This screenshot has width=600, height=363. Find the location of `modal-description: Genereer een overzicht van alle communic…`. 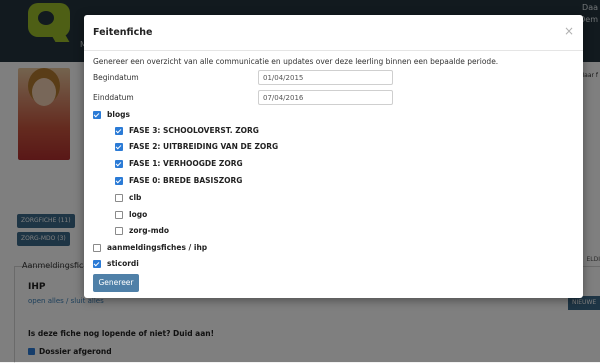

modal-description: Genereer een overzicht van alle communic… is located at coordinates (296, 61).